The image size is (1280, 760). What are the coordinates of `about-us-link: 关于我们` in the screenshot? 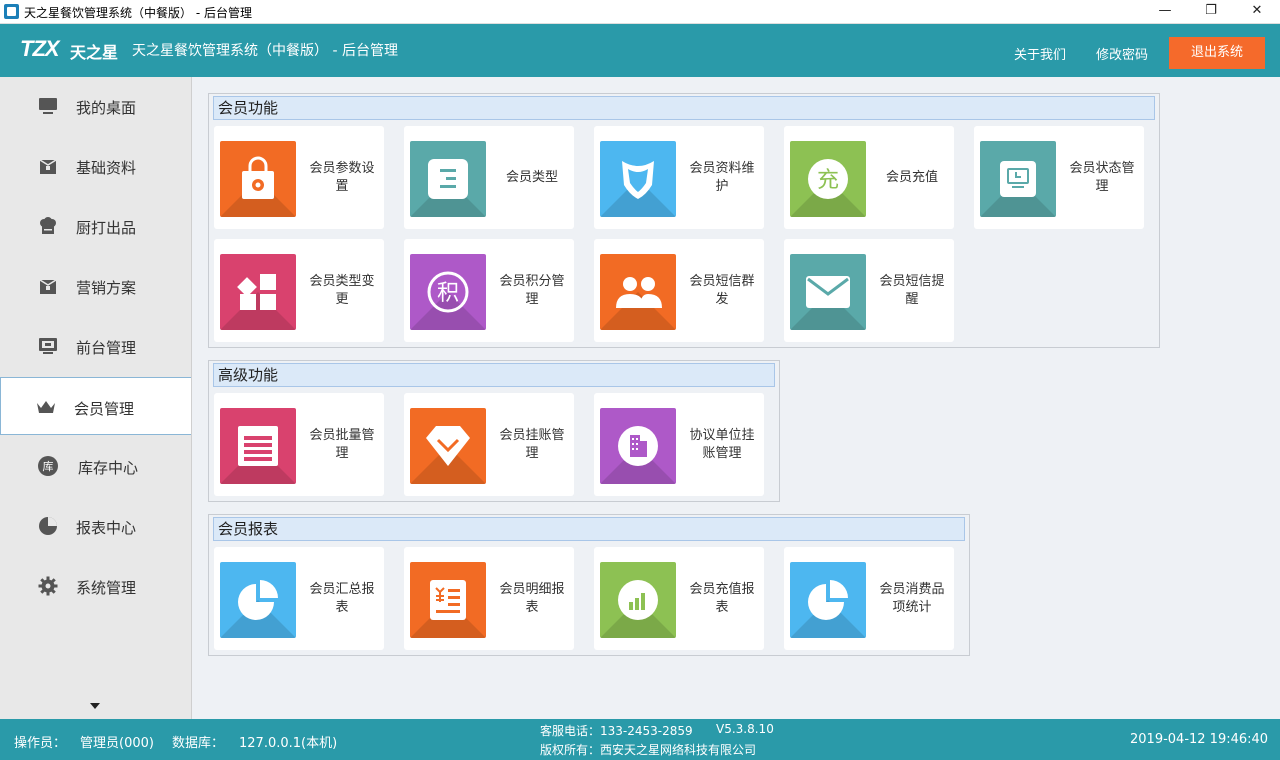 It's located at (1040, 53).